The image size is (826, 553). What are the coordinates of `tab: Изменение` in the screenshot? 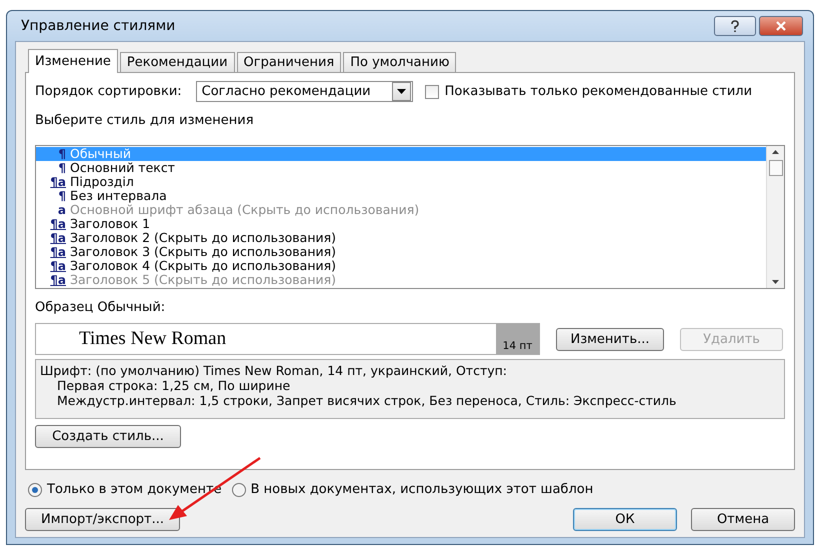 It's located at (73, 61).